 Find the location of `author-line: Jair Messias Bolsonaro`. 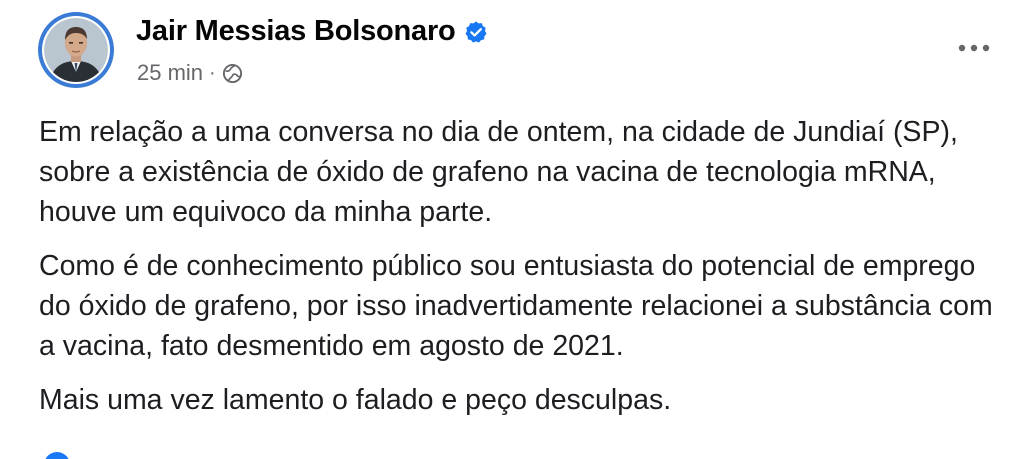

author-line: Jair Messias Bolsonaro is located at coordinates (312, 31).